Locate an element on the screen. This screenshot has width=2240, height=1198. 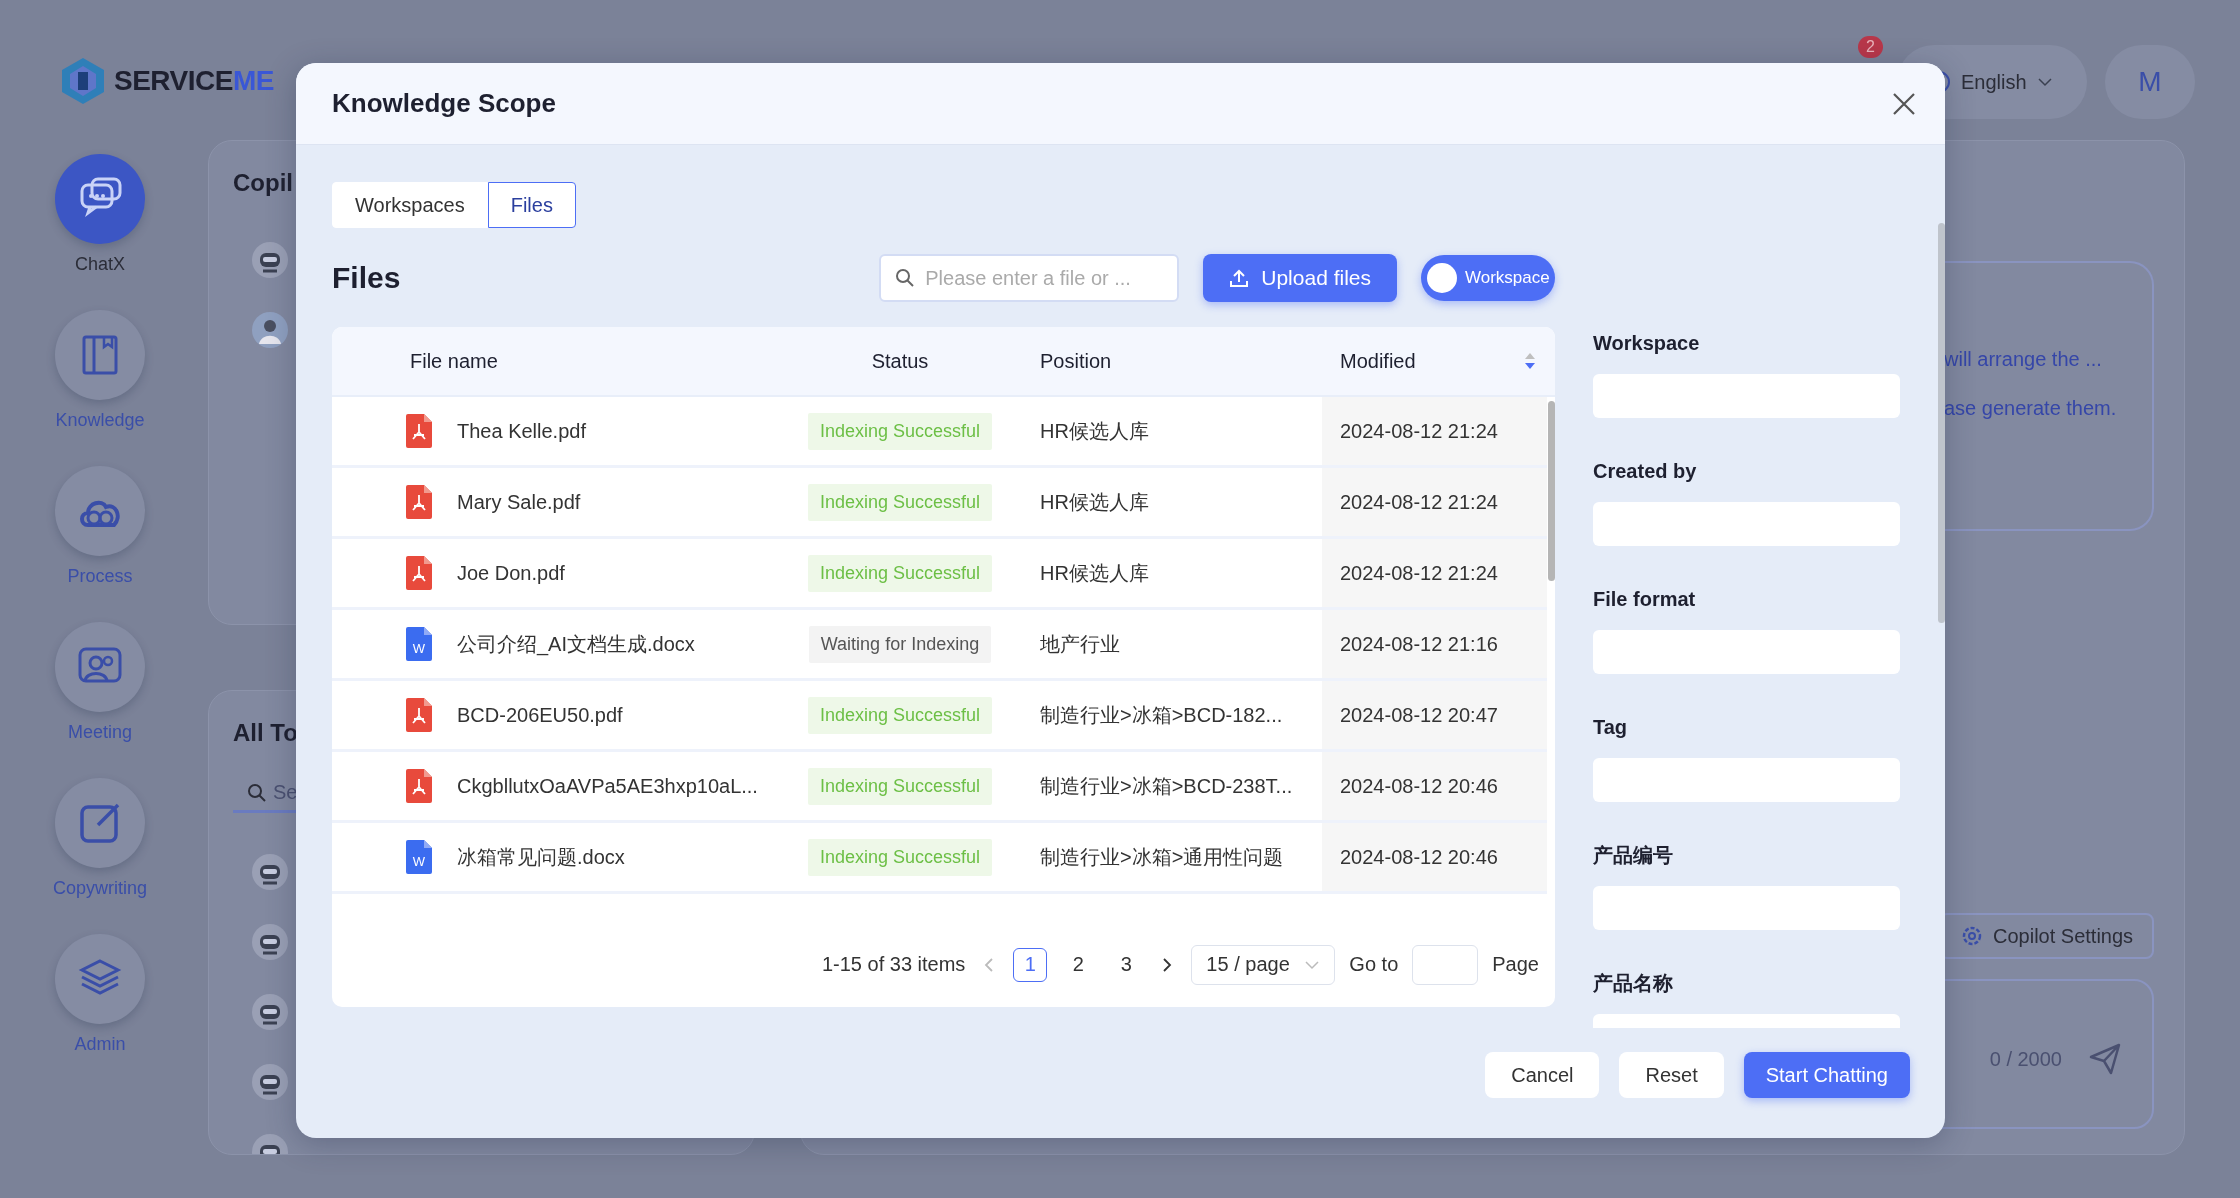
panel-title: All To is located at coordinates (265, 733).